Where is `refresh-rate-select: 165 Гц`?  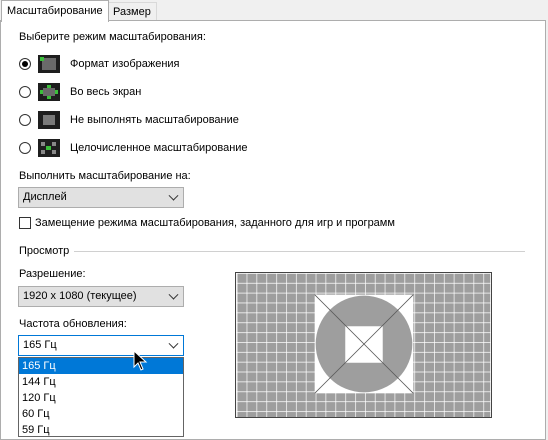 refresh-rate-select: 165 Гц is located at coordinates (101, 345).